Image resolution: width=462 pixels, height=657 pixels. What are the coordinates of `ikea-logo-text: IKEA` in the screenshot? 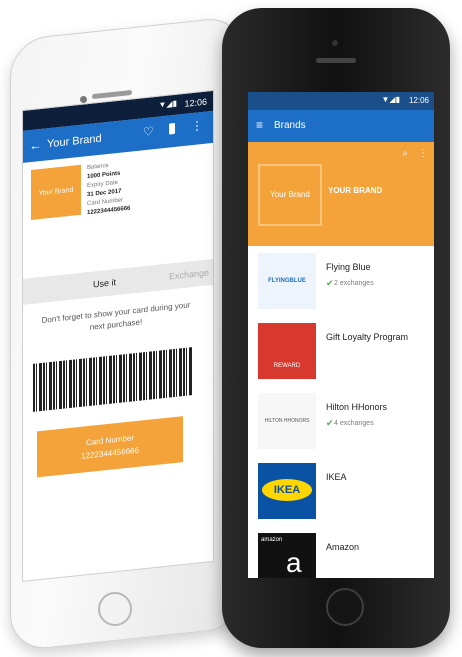 It's located at (287, 490).